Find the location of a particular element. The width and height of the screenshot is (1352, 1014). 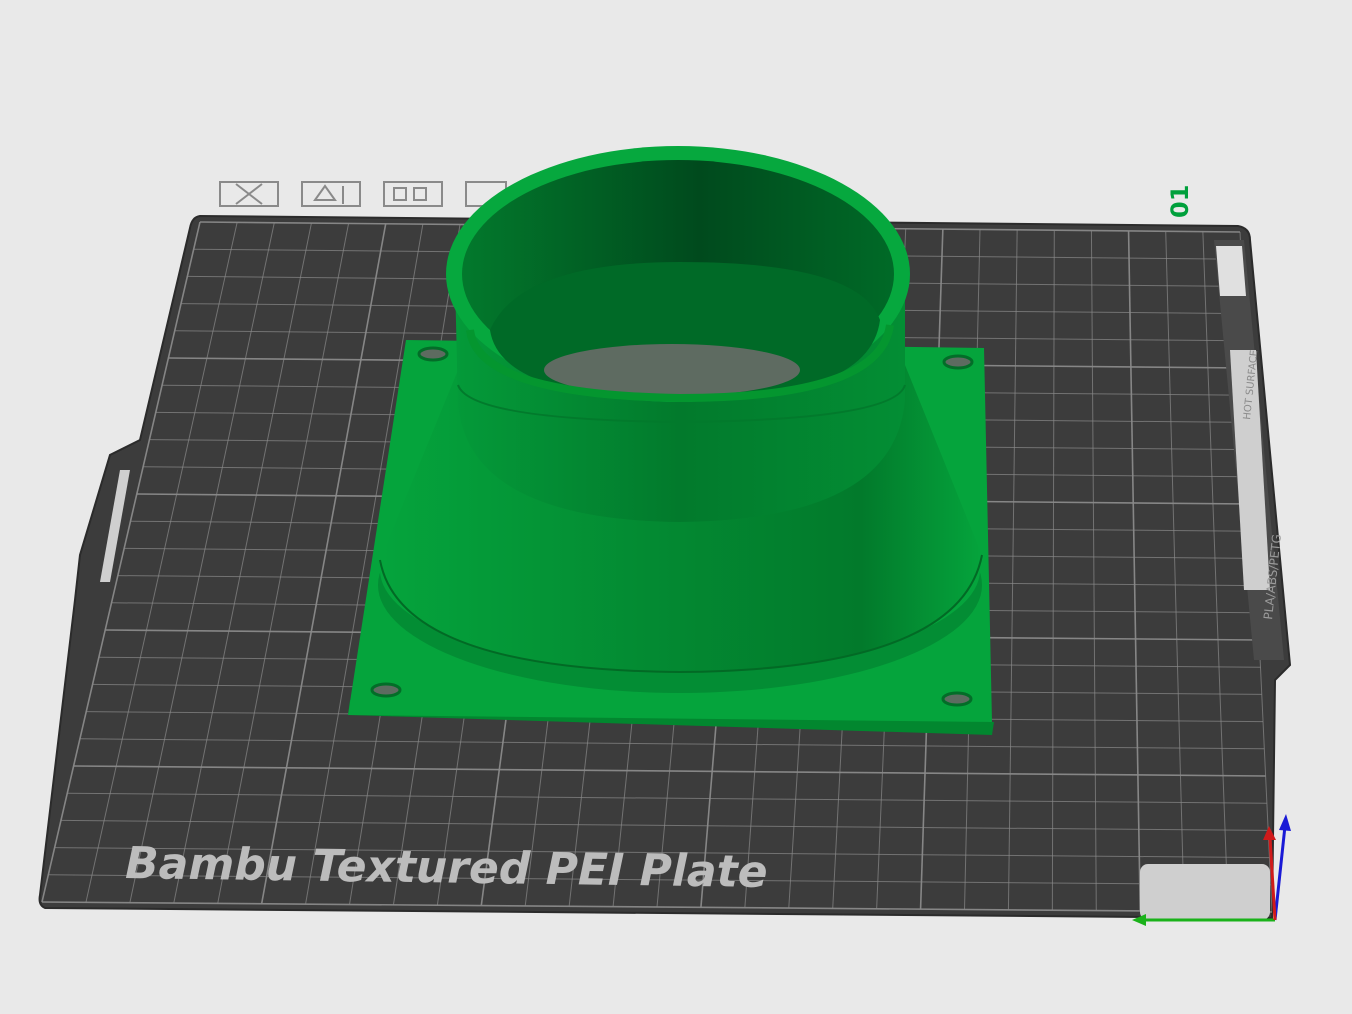

y-axis is located at coordinates (1280, 873).